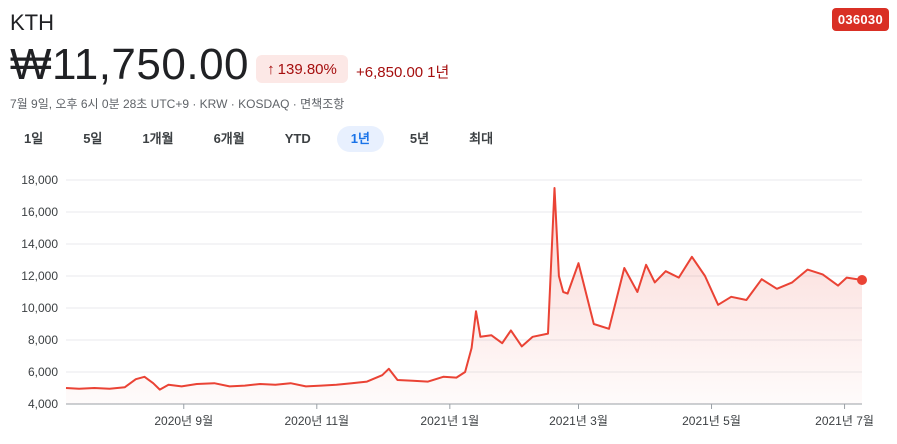 The height and width of the screenshot is (444, 897). What do you see at coordinates (449, 421) in the screenshot?
I see `x-tick-label: 2021년 1월` at bounding box center [449, 421].